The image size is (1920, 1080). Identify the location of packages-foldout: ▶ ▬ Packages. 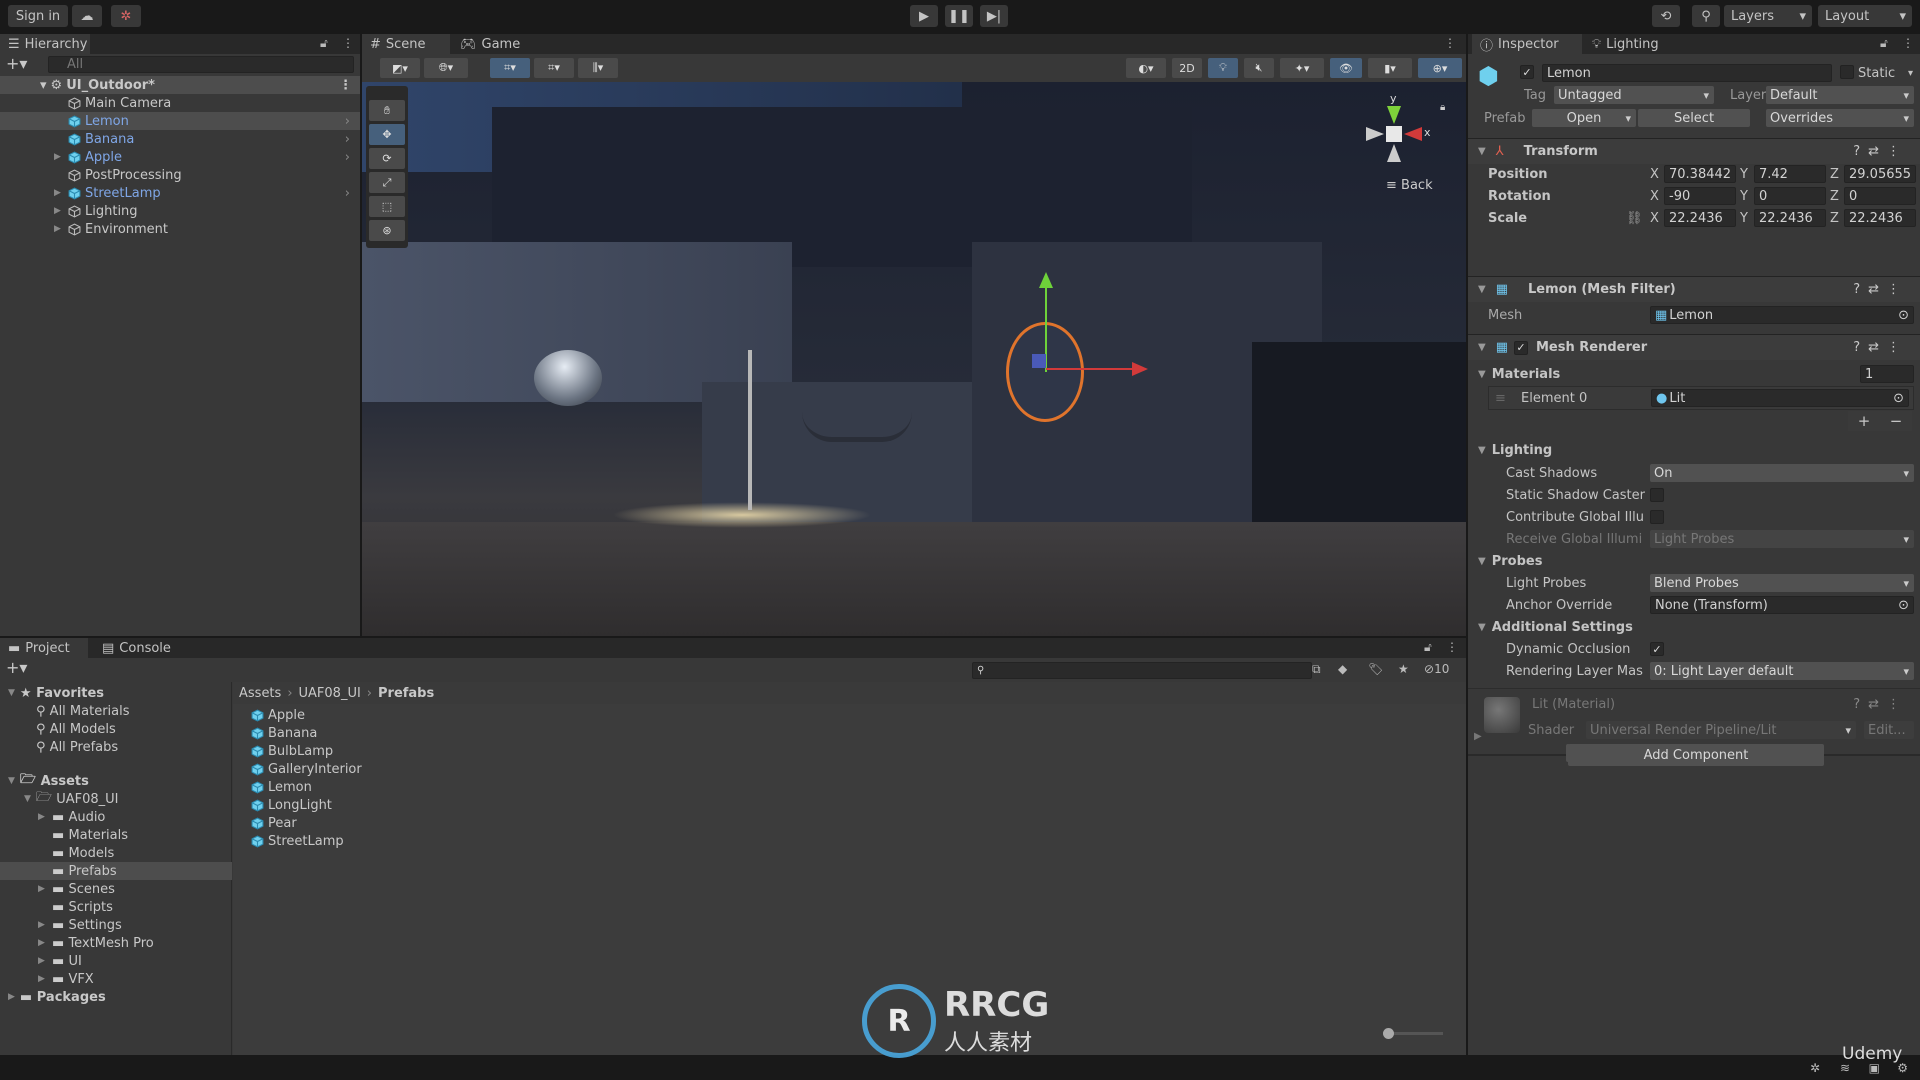
(57, 997).